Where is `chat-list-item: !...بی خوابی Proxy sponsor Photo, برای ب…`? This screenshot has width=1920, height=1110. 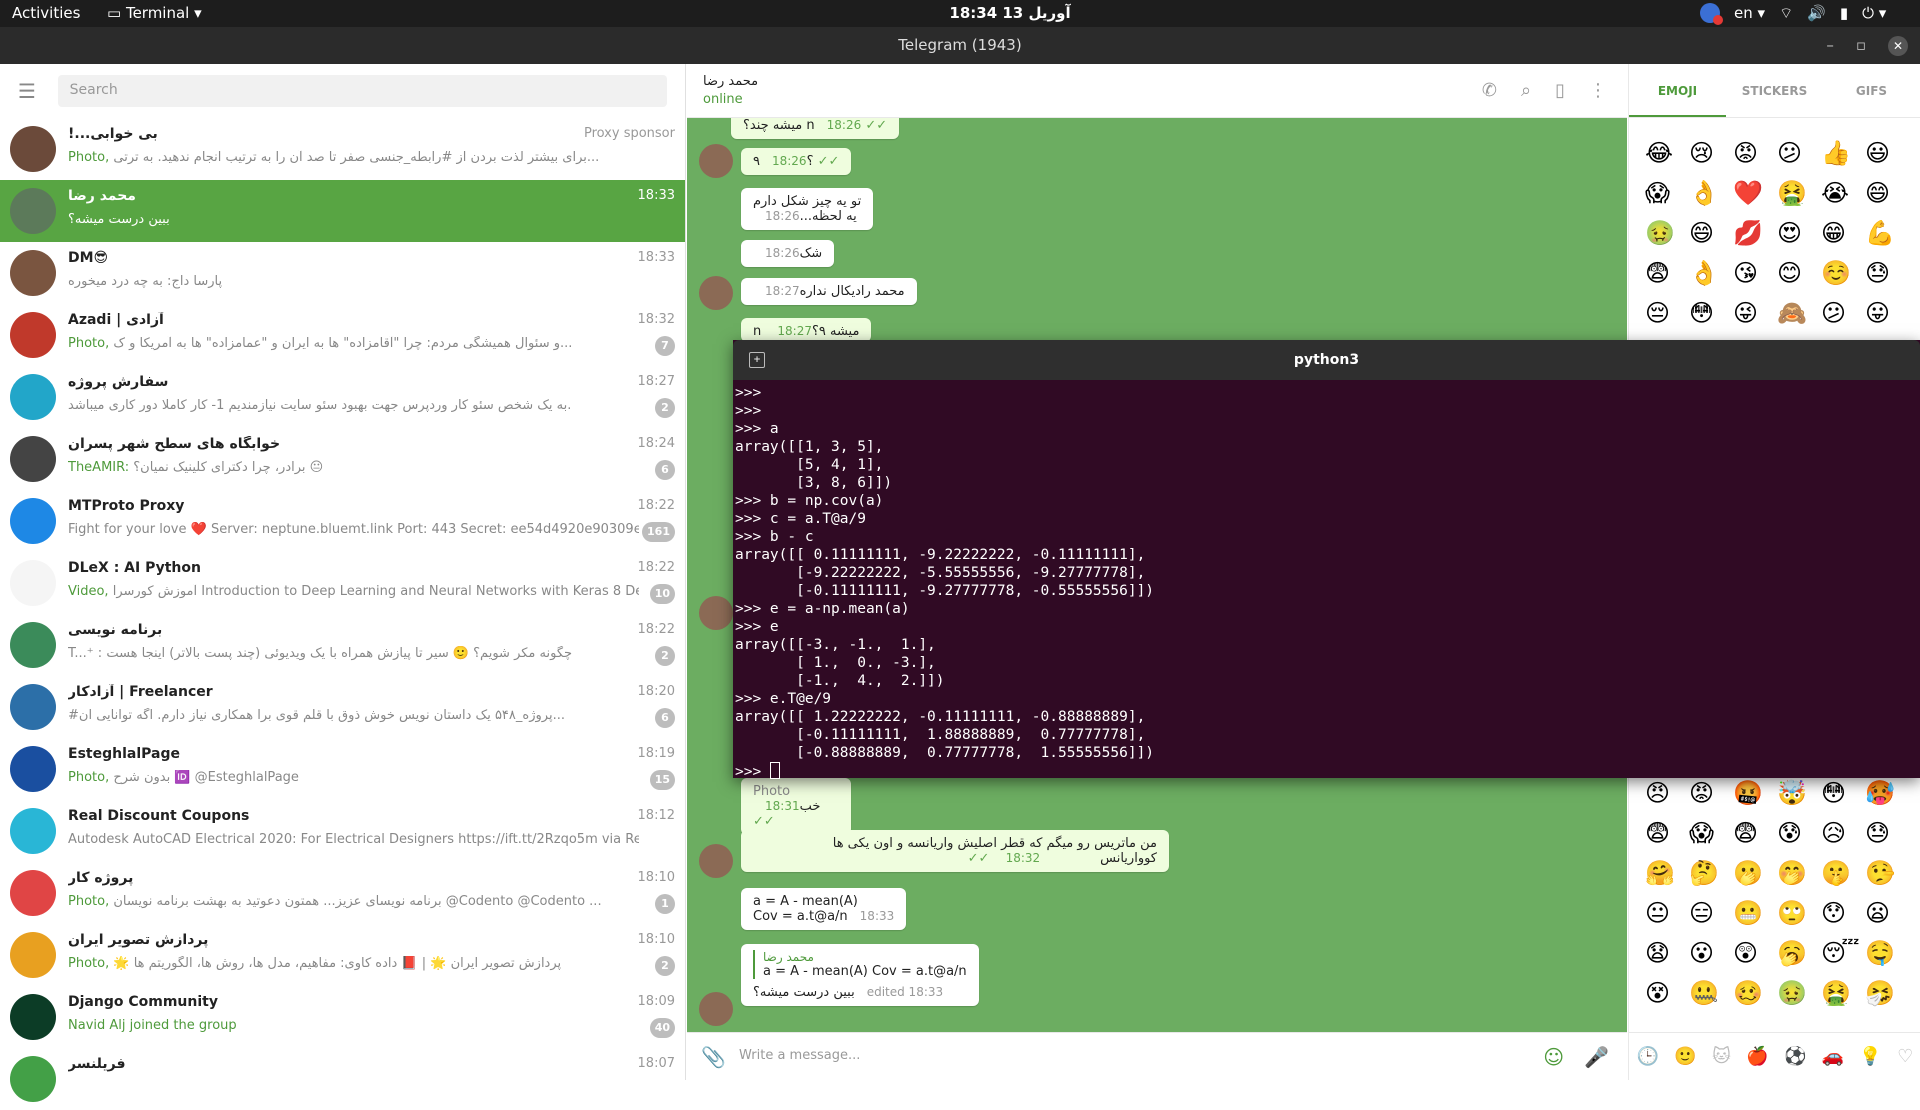
chat-list-item: !...بی خوابی Proxy sponsor Photo, برای ب… is located at coordinates (342, 149).